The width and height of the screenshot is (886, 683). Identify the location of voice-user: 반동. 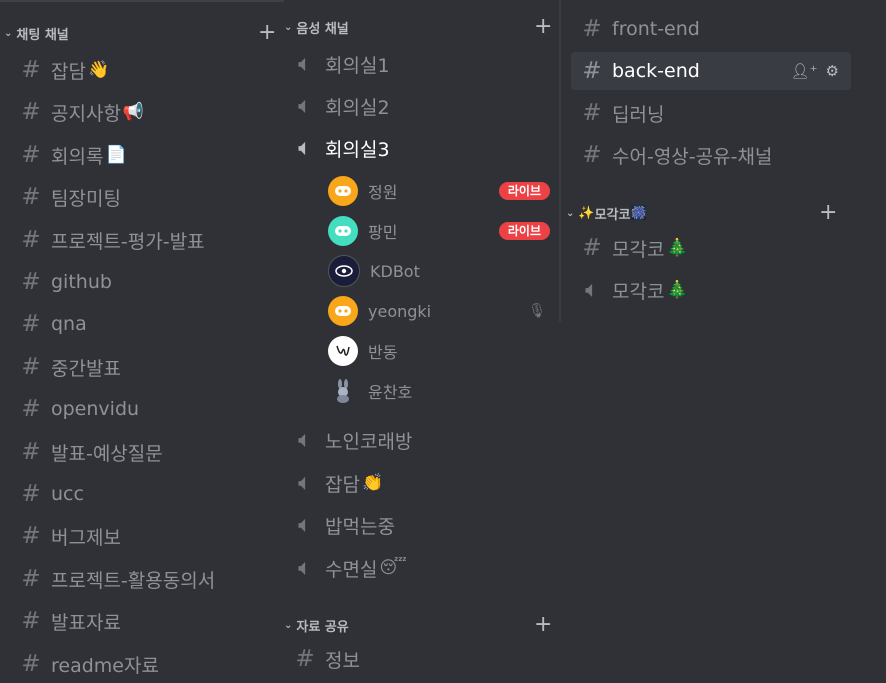
(443, 351).